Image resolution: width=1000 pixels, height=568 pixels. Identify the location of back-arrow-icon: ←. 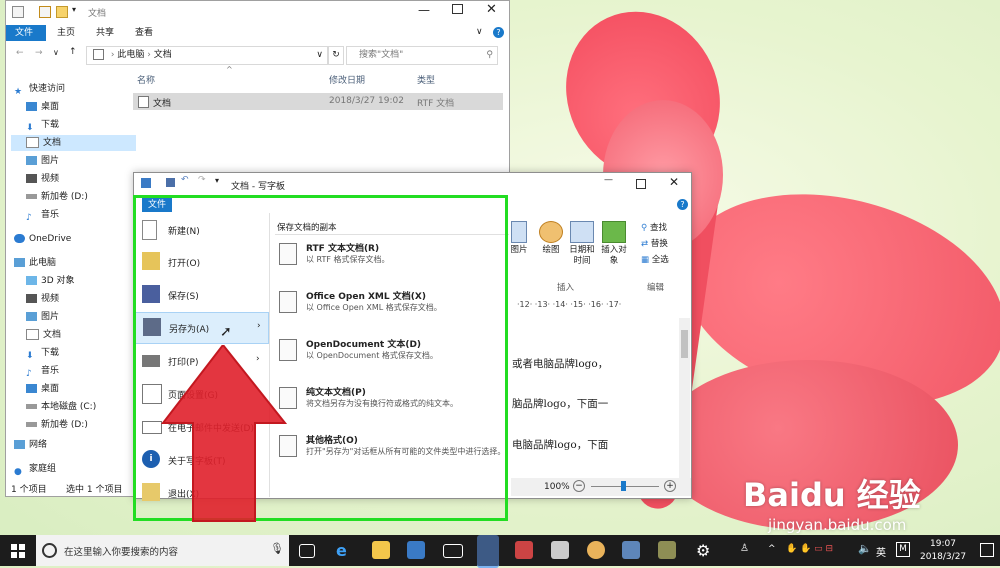
(20, 53).